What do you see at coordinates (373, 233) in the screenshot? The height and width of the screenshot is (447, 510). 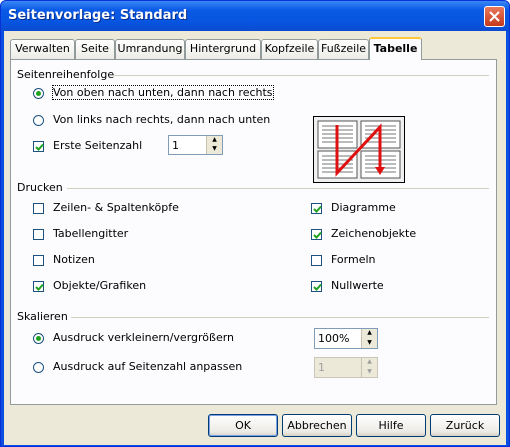 I see `checkbox-label-drawing-objects: Zeichenobjekte` at bounding box center [373, 233].